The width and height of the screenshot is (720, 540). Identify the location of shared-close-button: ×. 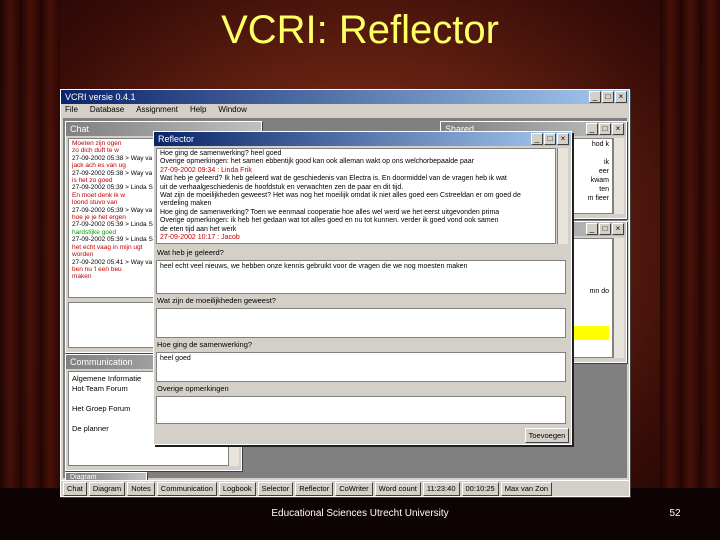
(618, 129).